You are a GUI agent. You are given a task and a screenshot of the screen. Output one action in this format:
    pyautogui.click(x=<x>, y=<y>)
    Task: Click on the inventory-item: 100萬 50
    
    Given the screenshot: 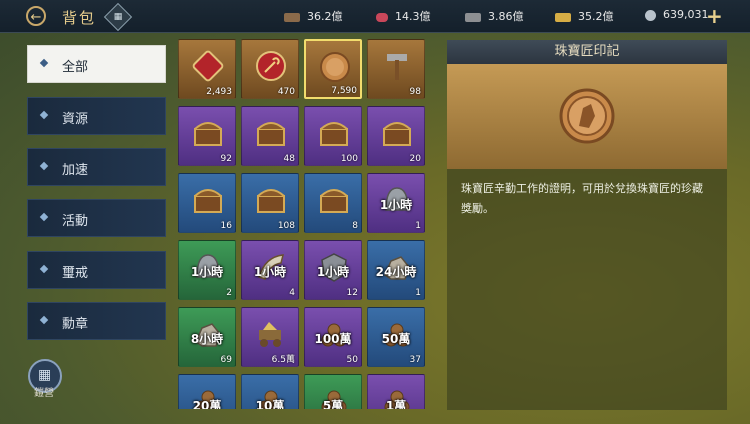 What is the action you would take?
    pyautogui.click(x=333, y=337)
    